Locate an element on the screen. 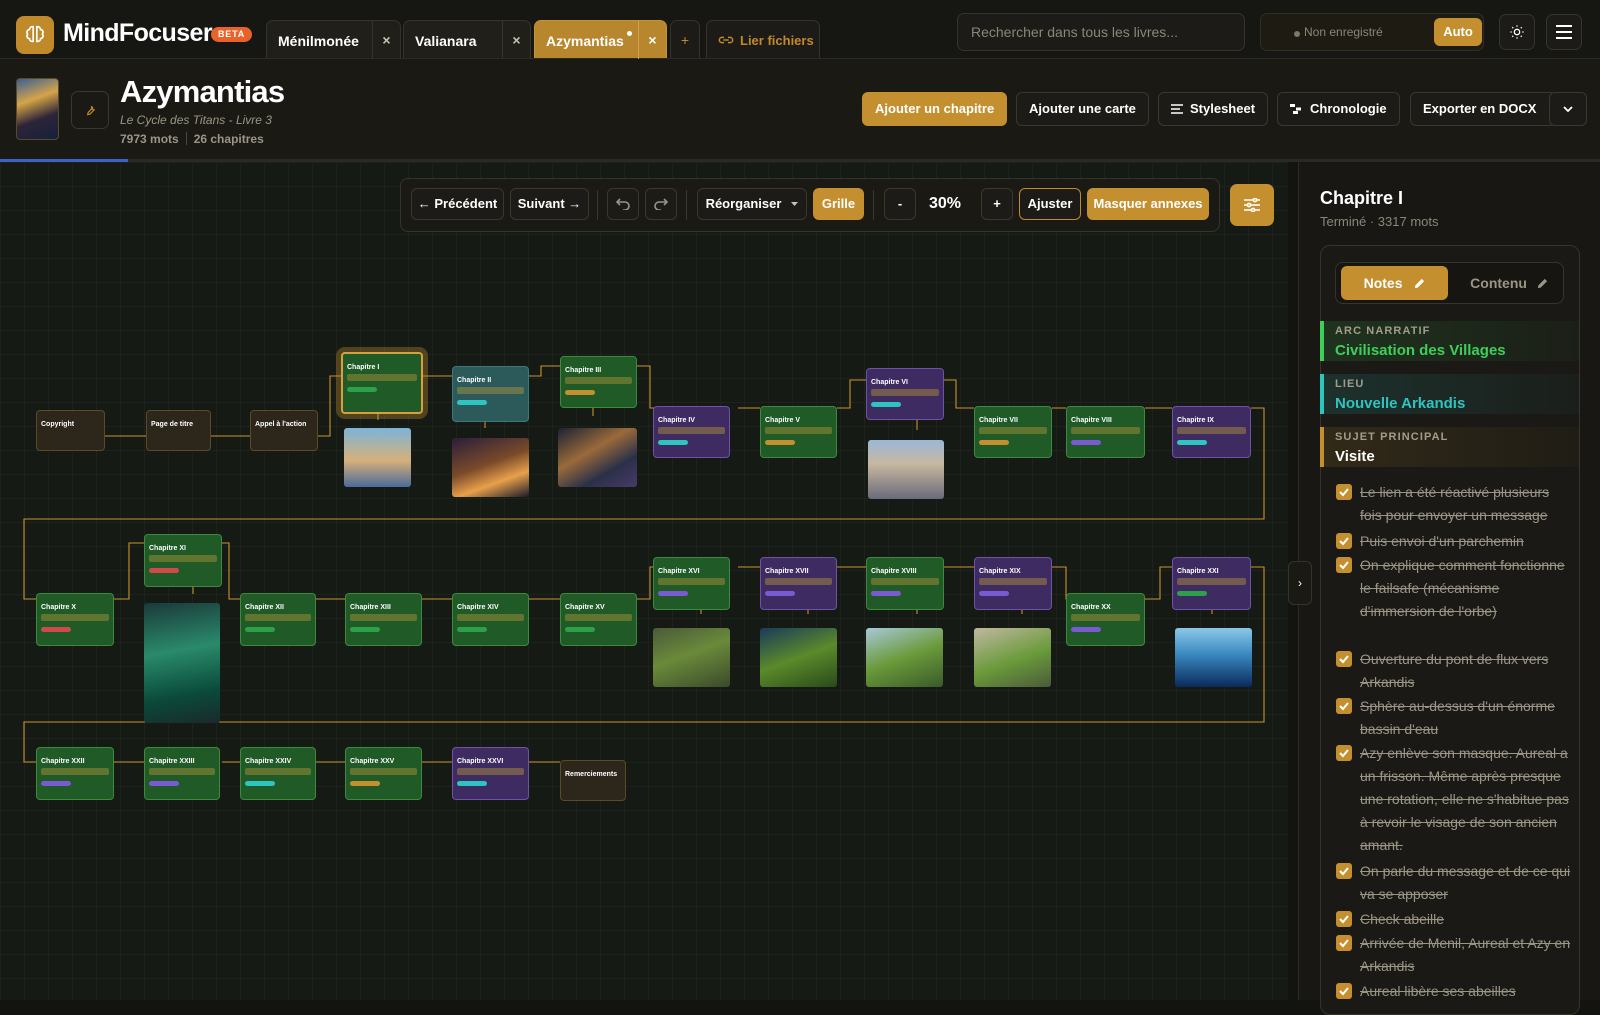 This screenshot has width=1600, height=1015. board-card-chapter-10: Chapitre X is located at coordinates (75, 619).